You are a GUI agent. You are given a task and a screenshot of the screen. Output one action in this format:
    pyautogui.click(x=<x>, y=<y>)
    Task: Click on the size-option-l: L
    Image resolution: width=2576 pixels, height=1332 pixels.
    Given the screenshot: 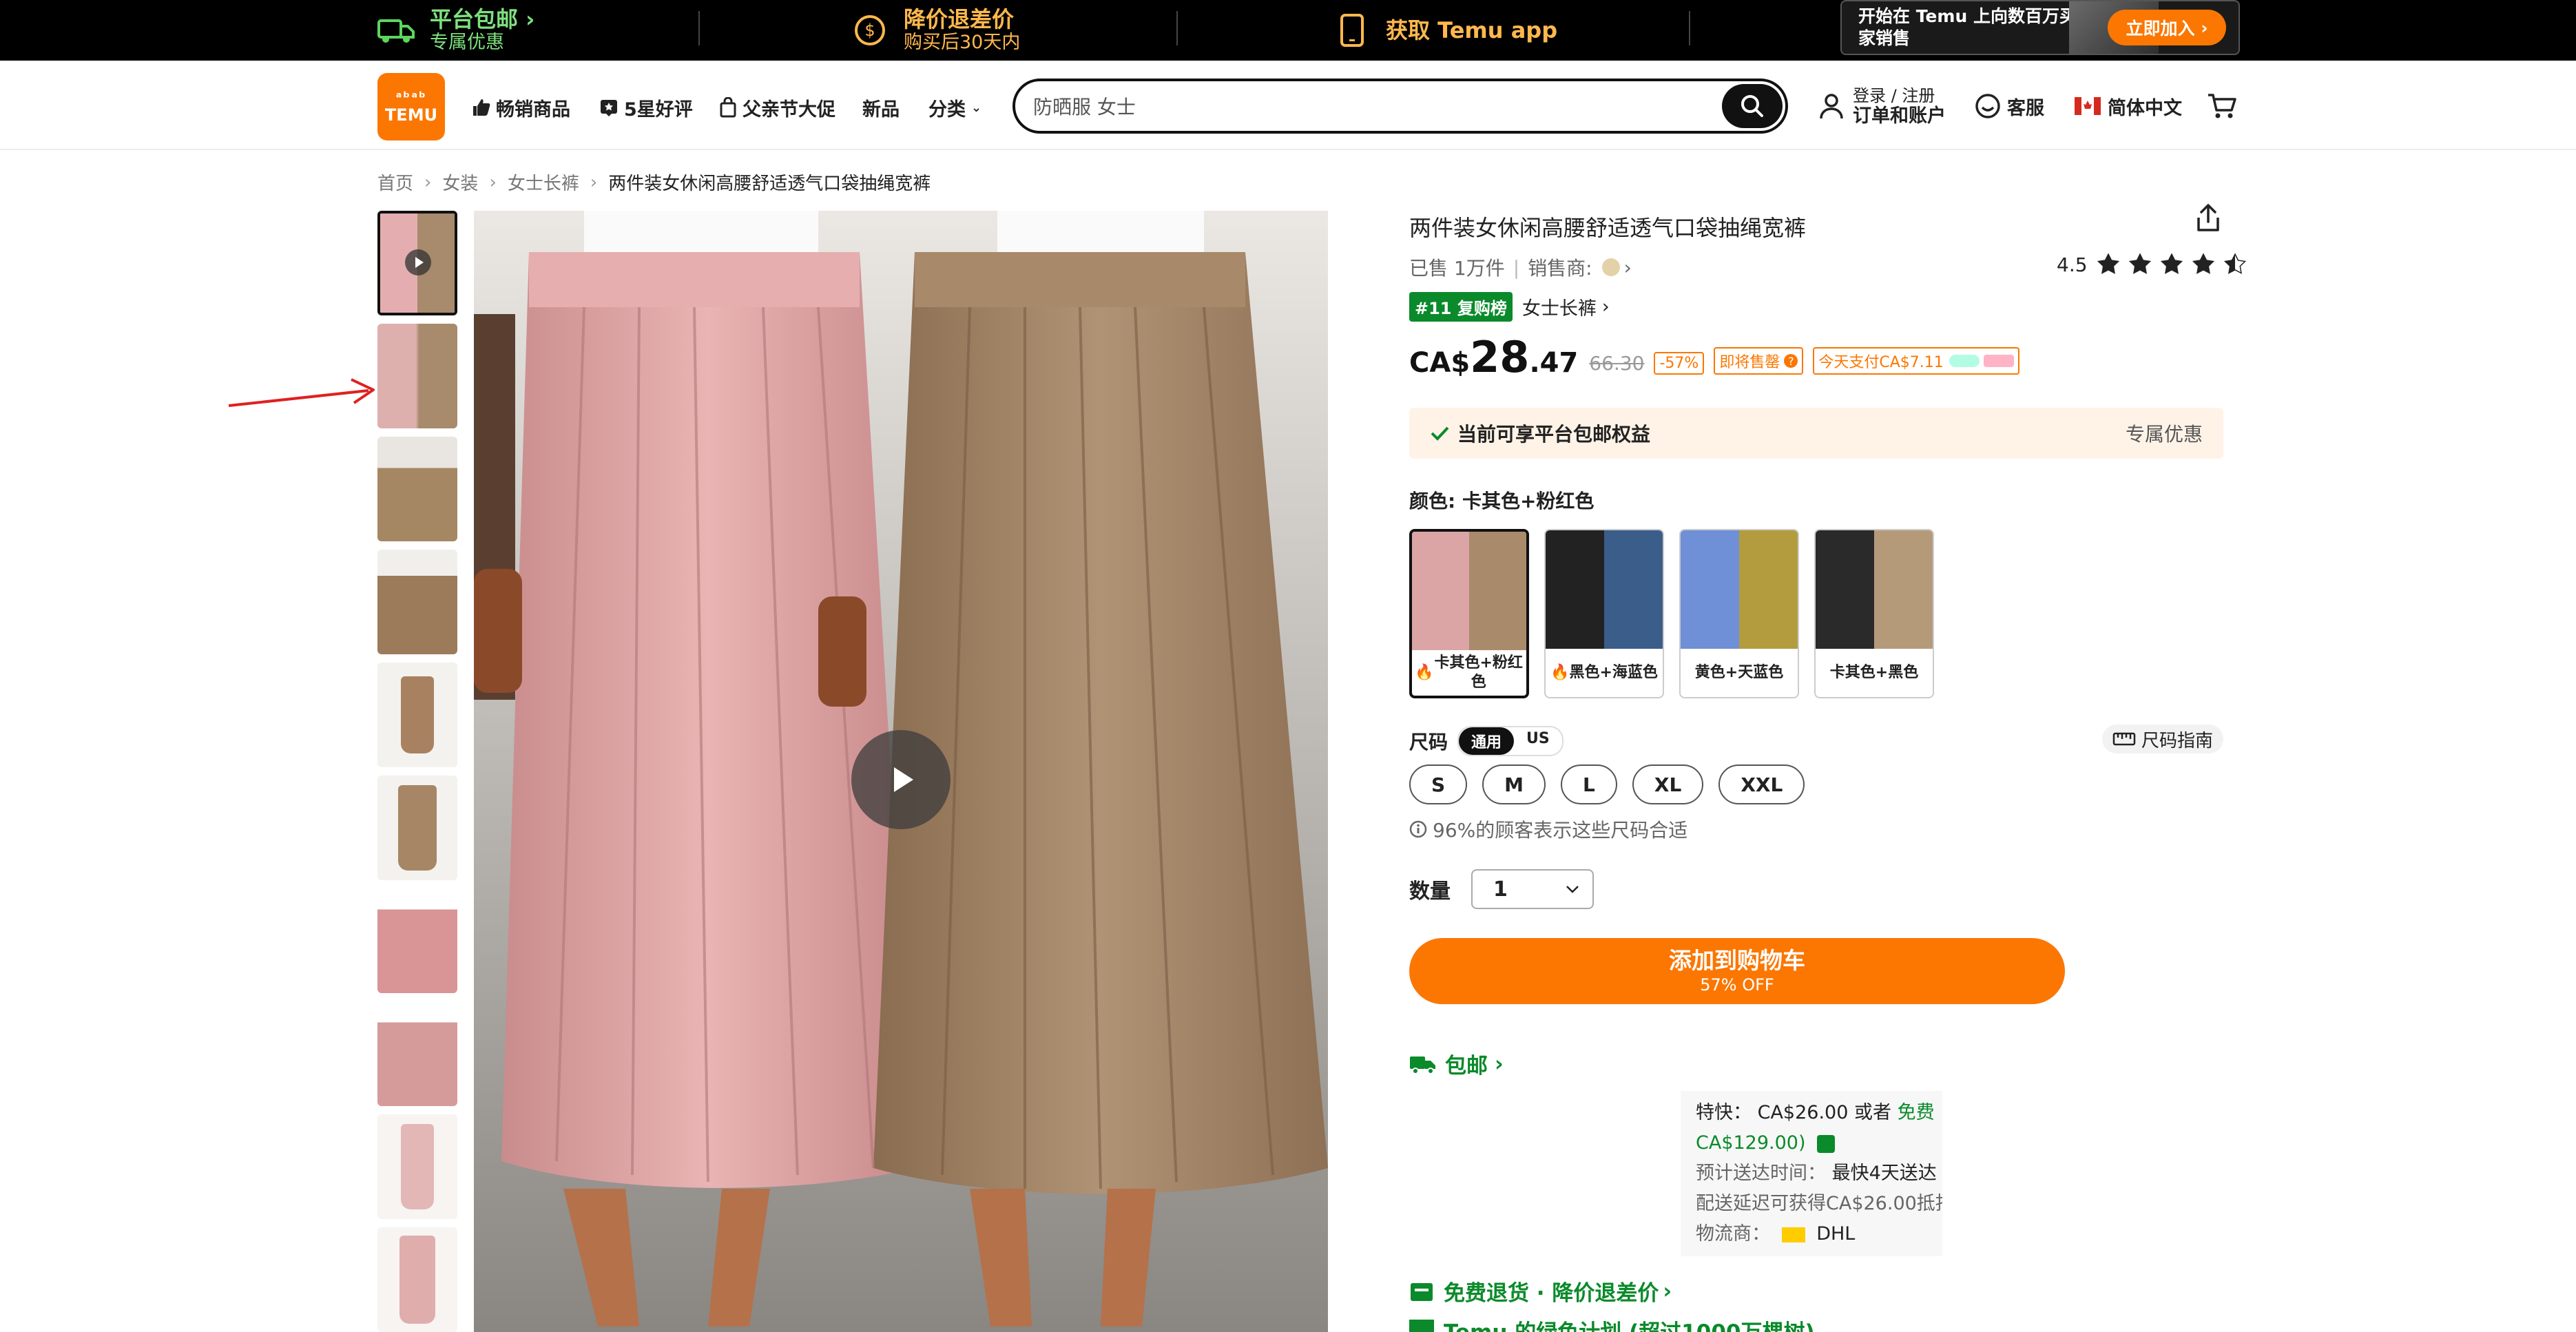 What is the action you would take?
    pyautogui.click(x=1589, y=784)
    